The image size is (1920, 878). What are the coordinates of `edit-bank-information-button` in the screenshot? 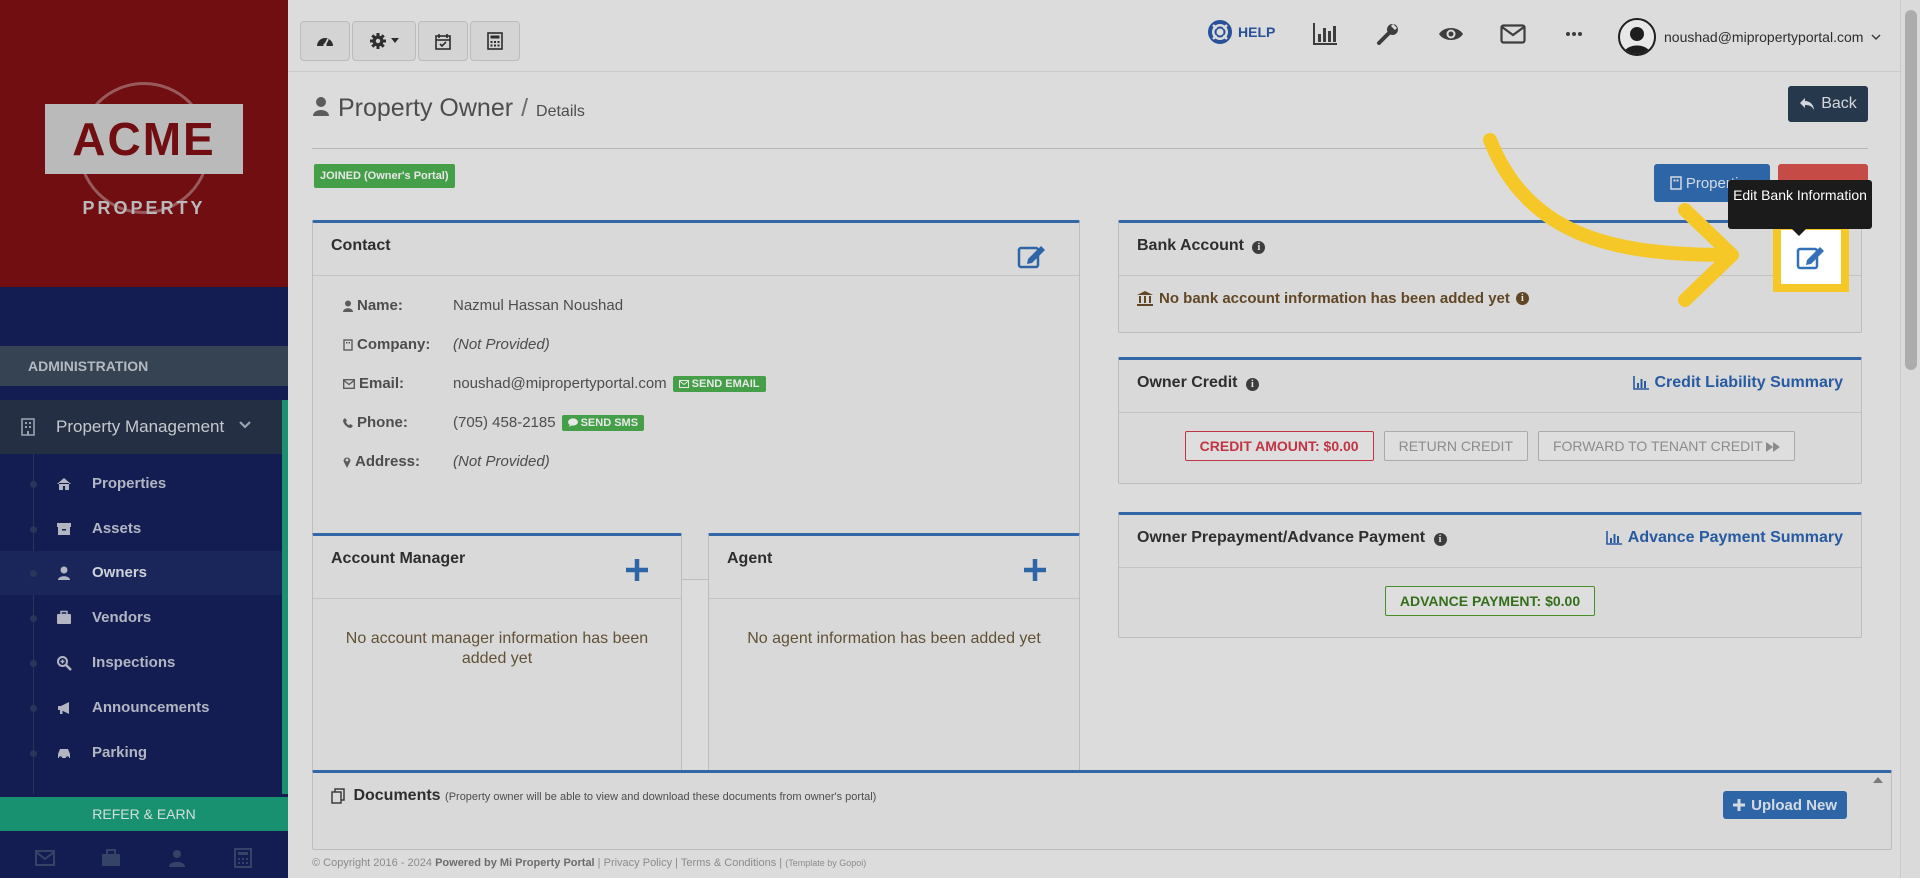 It's located at (1811, 257).